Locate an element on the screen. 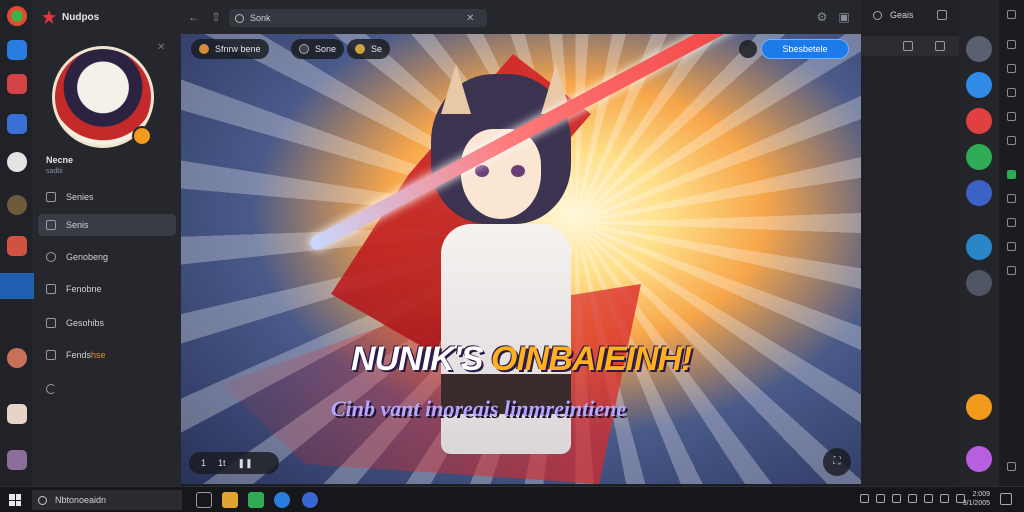 The width and height of the screenshot is (1024, 512). search-box: ✕ is located at coordinates (358, 18).